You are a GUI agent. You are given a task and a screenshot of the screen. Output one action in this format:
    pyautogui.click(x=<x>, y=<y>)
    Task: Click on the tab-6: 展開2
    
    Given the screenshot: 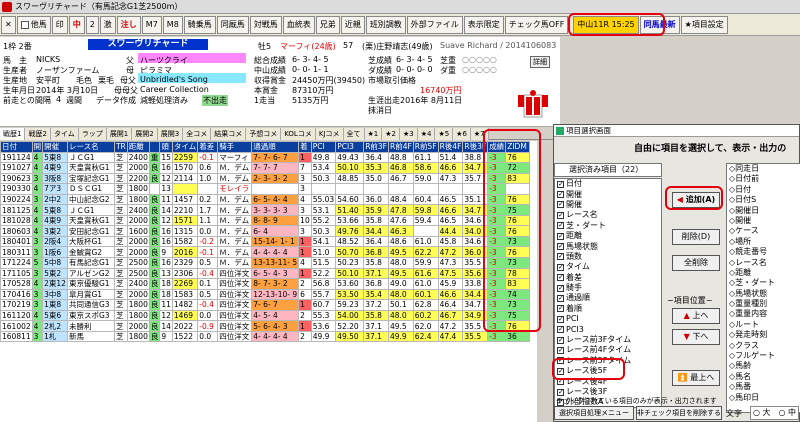 What is the action you would take?
    pyautogui.click(x=145, y=134)
    